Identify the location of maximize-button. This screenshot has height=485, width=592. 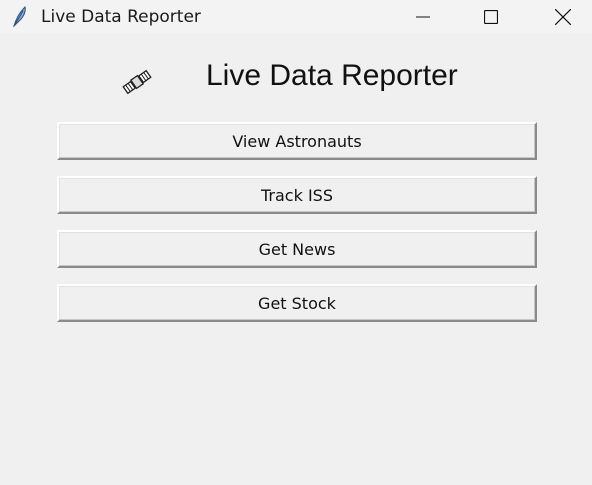
(491, 16).